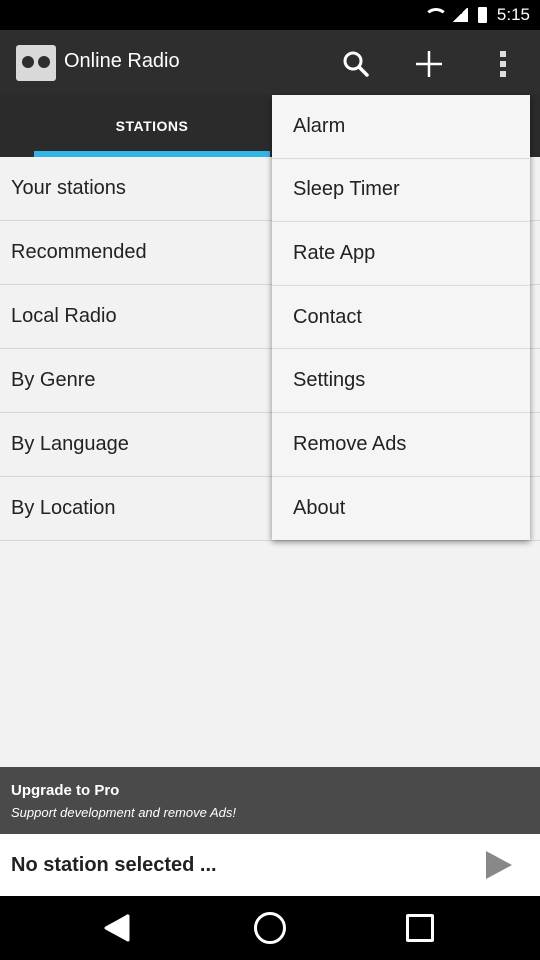  I want to click on navigation-bar, so click(270, 928).